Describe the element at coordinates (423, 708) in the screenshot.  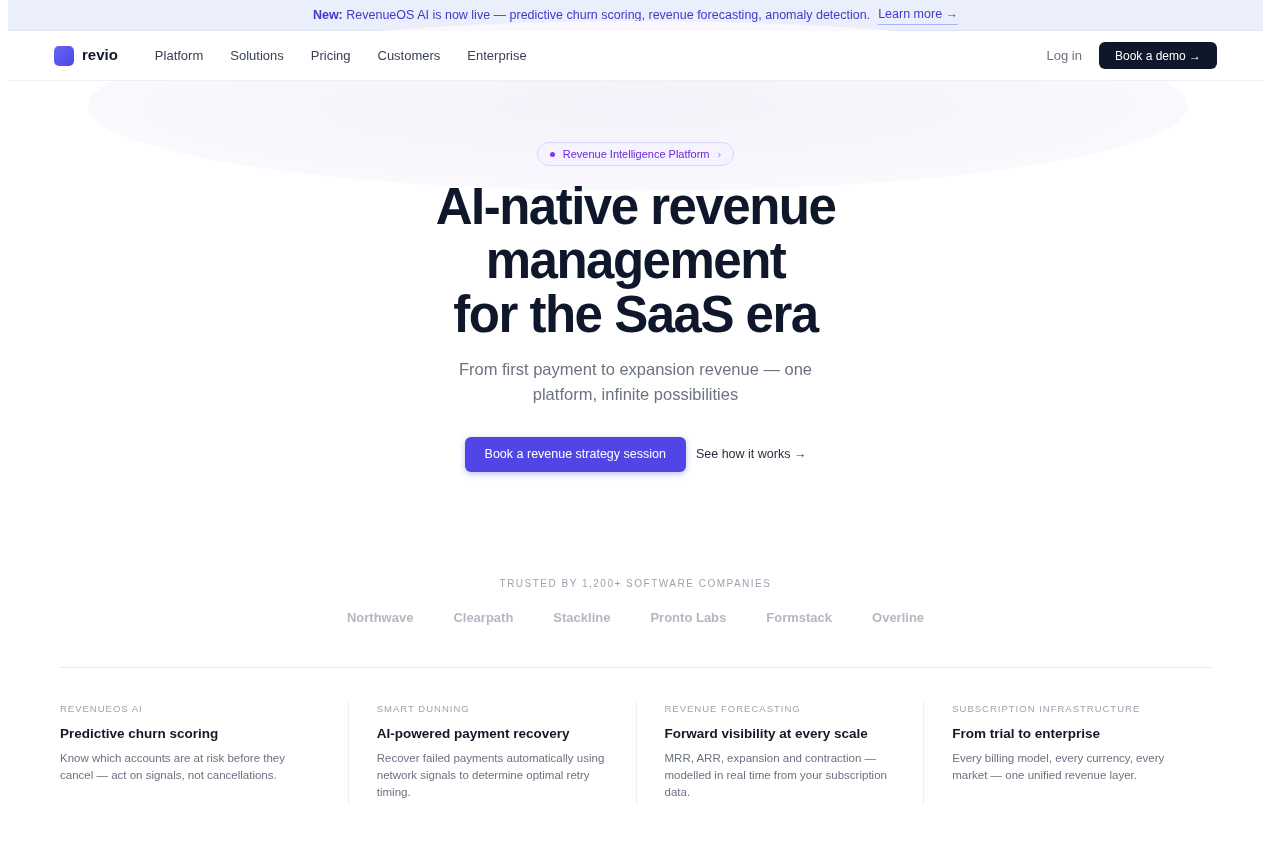
I see `feature-eyebrow: SMART DUNNING` at that location.